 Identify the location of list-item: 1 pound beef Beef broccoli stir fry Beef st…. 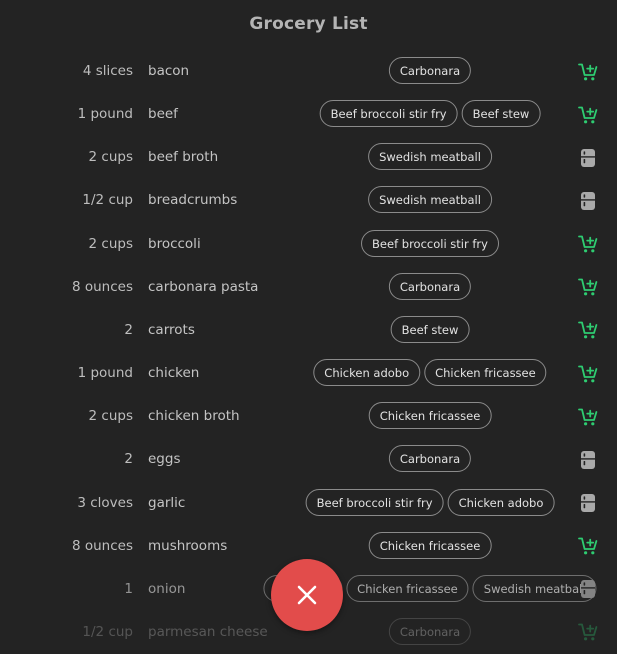
(308, 114).